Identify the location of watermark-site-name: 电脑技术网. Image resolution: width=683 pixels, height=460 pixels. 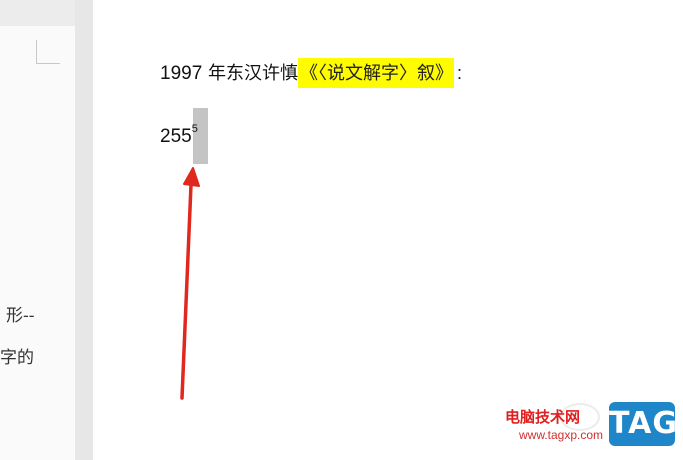
(543, 417).